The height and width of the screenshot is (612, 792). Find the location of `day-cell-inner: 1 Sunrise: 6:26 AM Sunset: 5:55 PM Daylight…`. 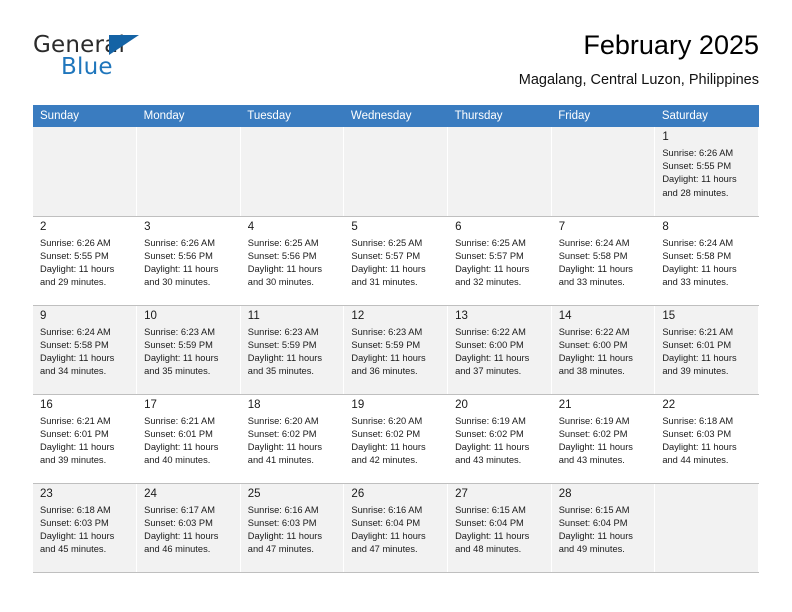

day-cell-inner: 1 Sunrise: 6:26 AM Sunset: 5:55 PM Daylight… is located at coordinates (706, 171).